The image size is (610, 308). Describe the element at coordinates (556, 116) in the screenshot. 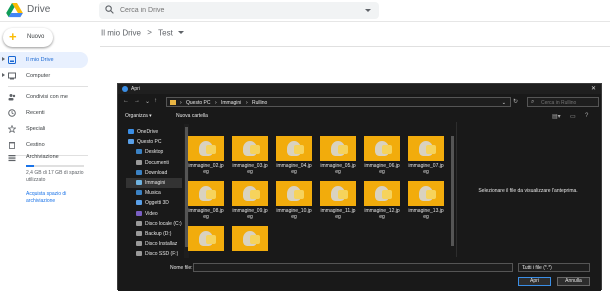

I see `view-options-icon: ▤▾` at that location.